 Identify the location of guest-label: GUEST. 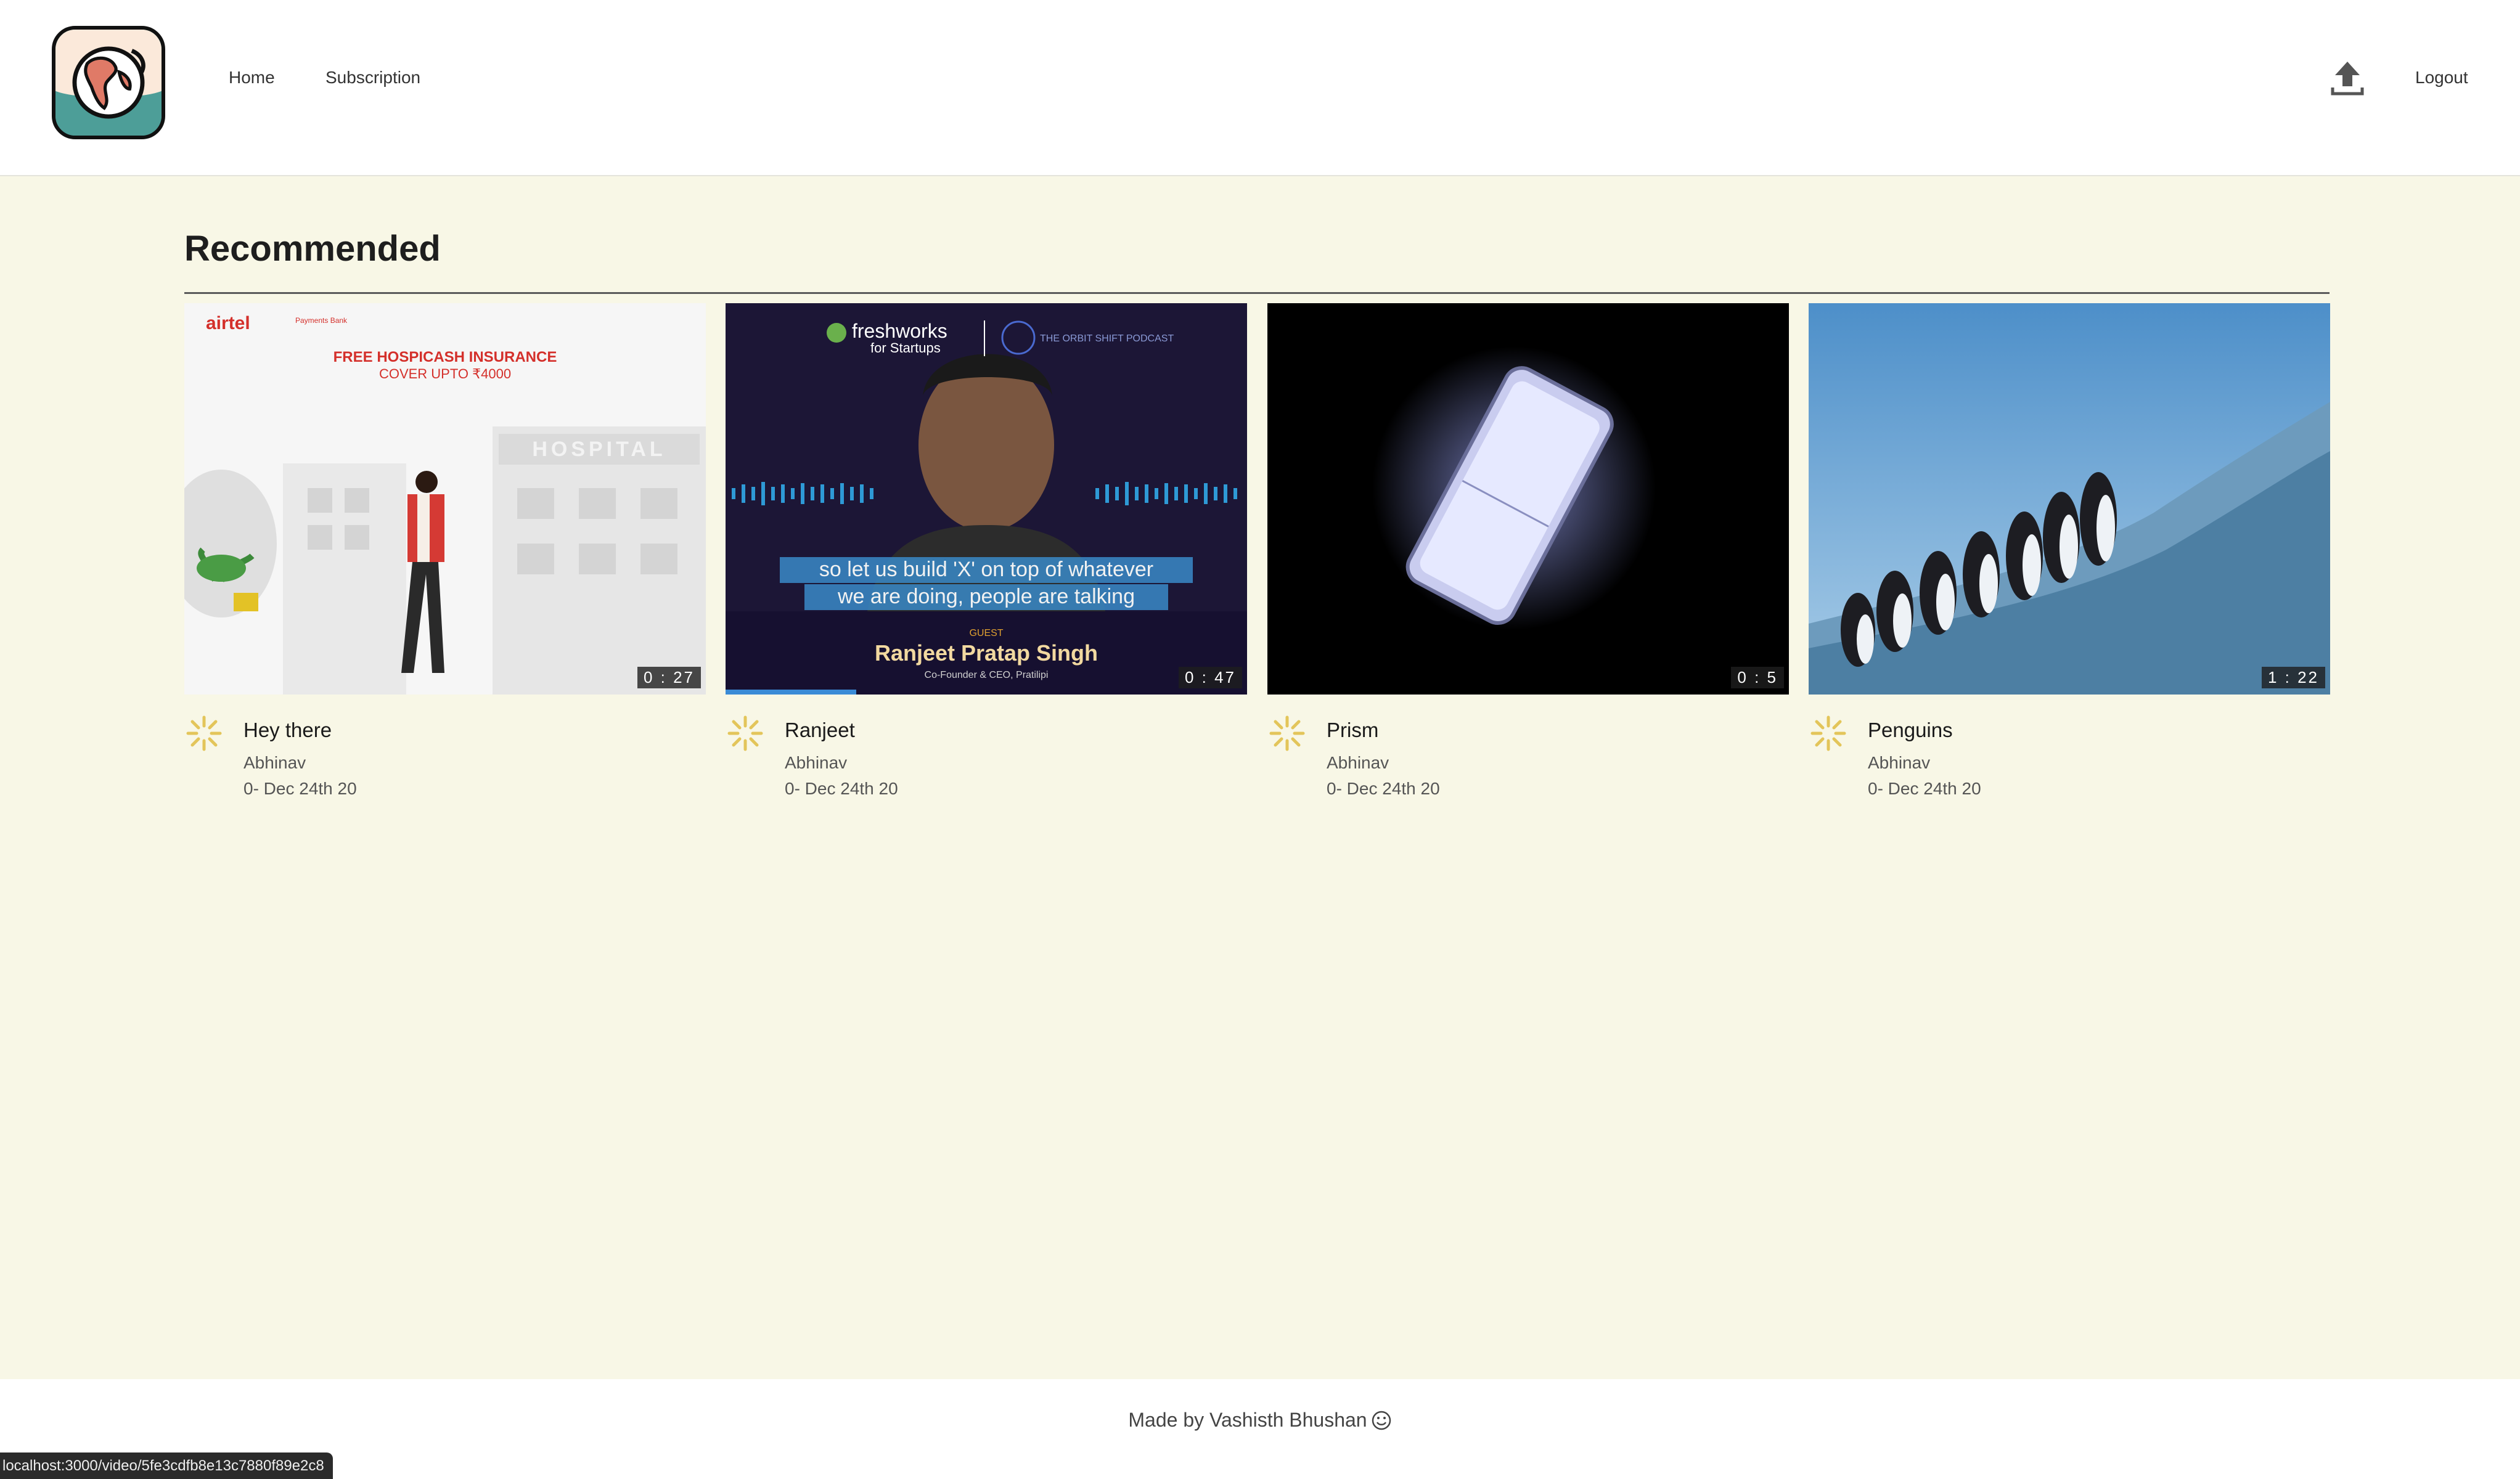
(986, 633).